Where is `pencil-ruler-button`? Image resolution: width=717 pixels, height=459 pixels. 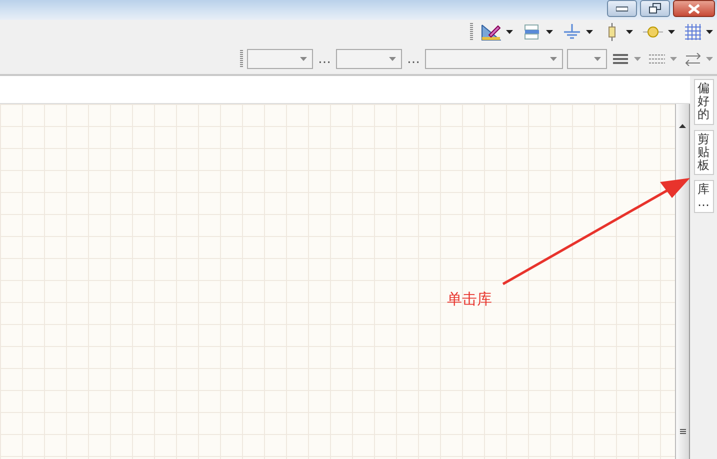
pencil-ruler-button is located at coordinates (497, 32).